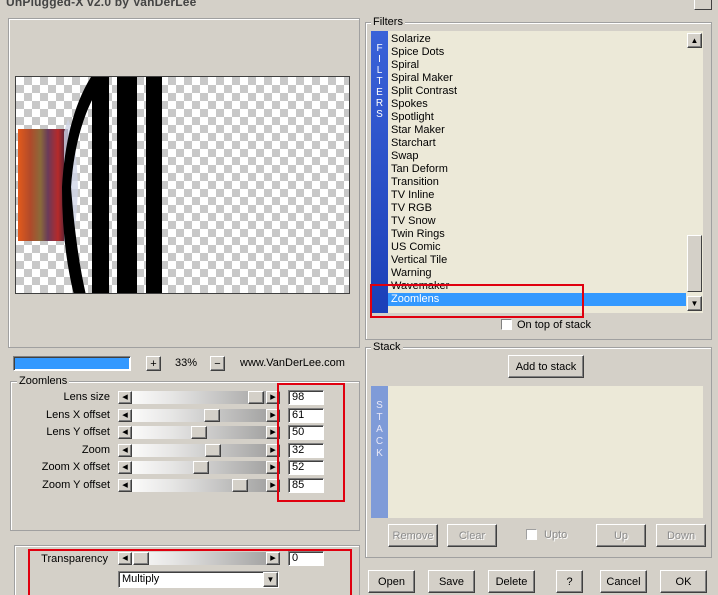 Image resolution: width=718 pixels, height=595 pixels. What do you see at coordinates (125, 415) in the screenshot?
I see `lens-x-offset-left-arrow: ◂` at bounding box center [125, 415].